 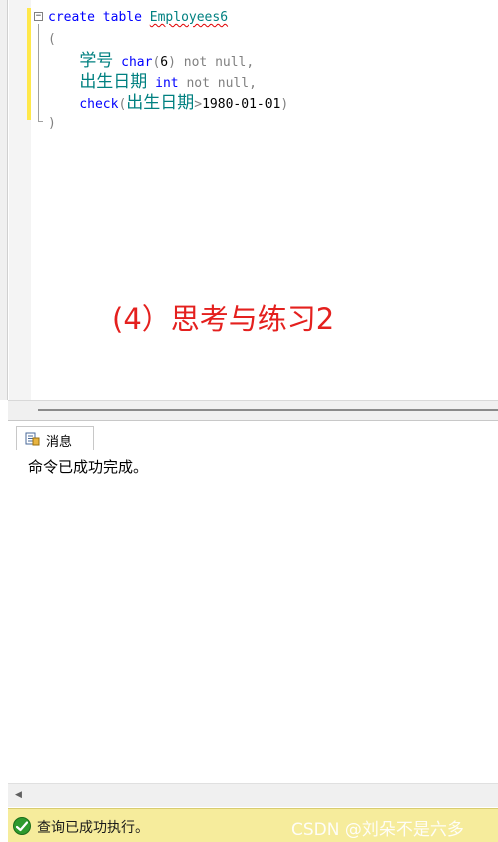 I want to click on watermark: CSDN @刘朵不是六多, so click(x=377, y=830).